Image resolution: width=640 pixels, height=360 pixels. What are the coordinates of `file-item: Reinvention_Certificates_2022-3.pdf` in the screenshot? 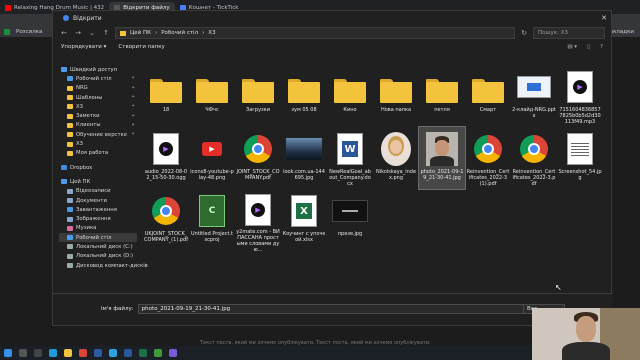 It's located at (534, 158).